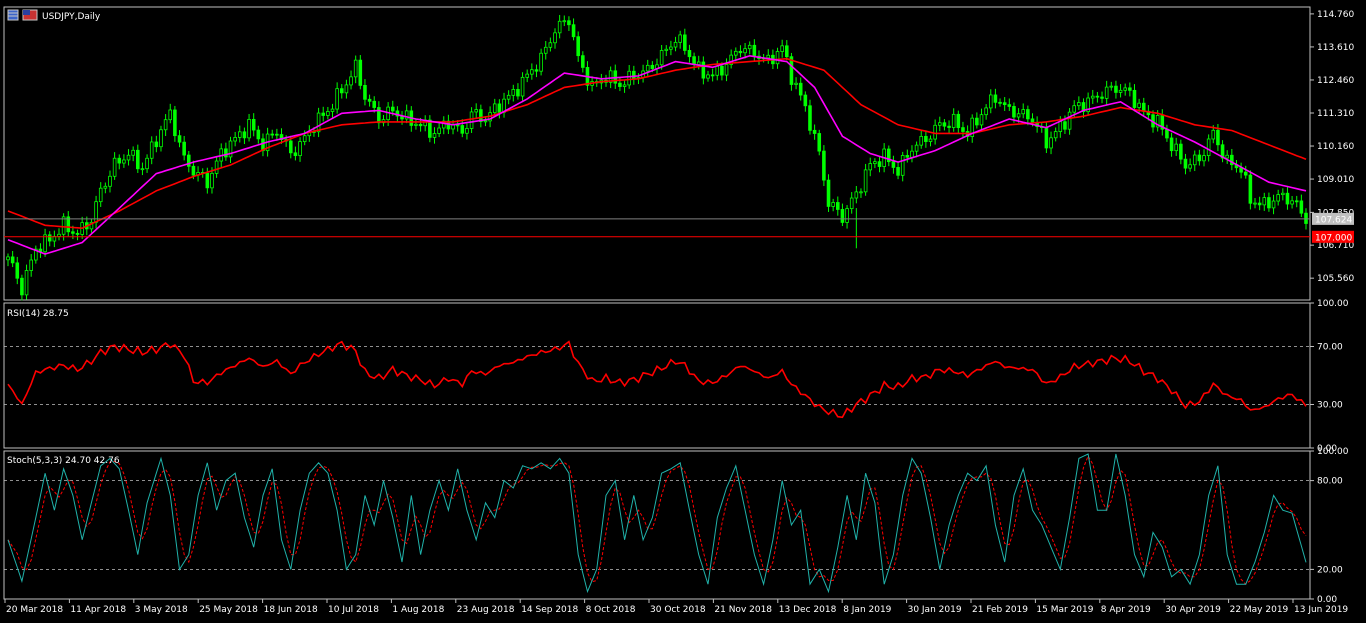  Describe the element at coordinates (678, 610) in the screenshot. I see `time-tick-label: 30 Oct 2018` at that location.